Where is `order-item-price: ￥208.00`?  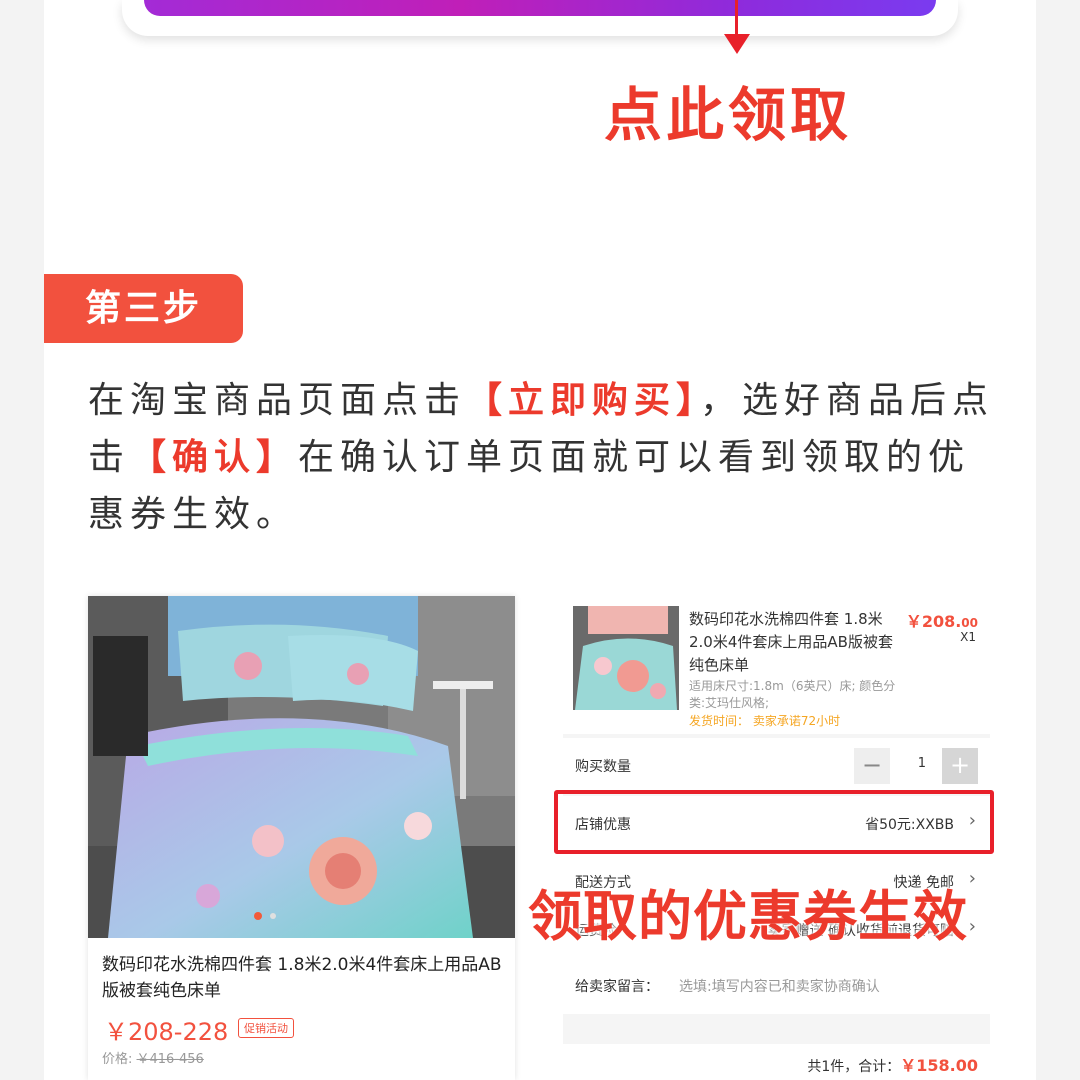
order-item-price: ￥208.00 is located at coordinates (942, 620).